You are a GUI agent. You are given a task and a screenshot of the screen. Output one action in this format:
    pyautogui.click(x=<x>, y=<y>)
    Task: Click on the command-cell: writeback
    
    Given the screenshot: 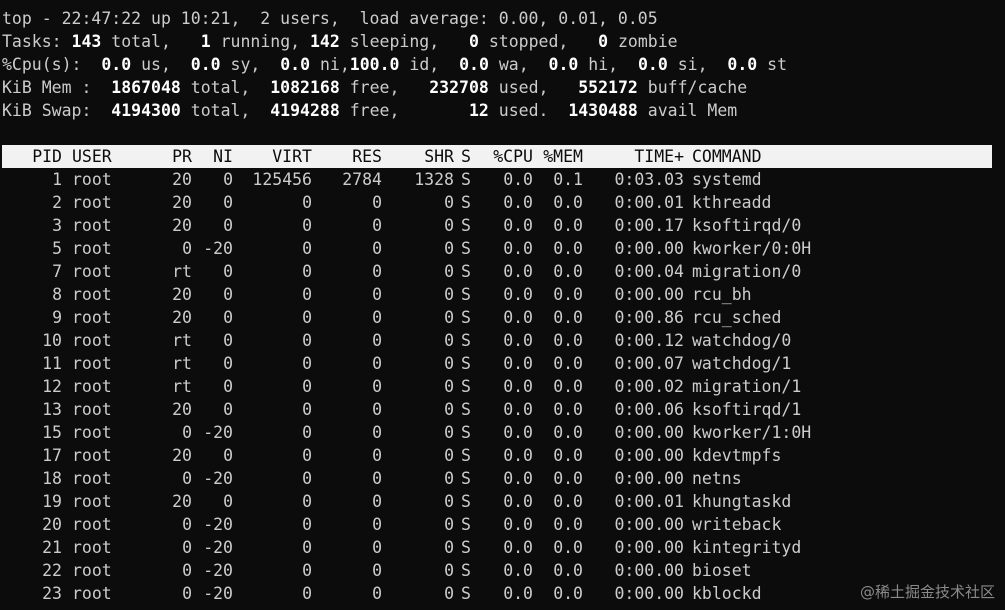 What is the action you would take?
    pyautogui.click(x=737, y=524)
    